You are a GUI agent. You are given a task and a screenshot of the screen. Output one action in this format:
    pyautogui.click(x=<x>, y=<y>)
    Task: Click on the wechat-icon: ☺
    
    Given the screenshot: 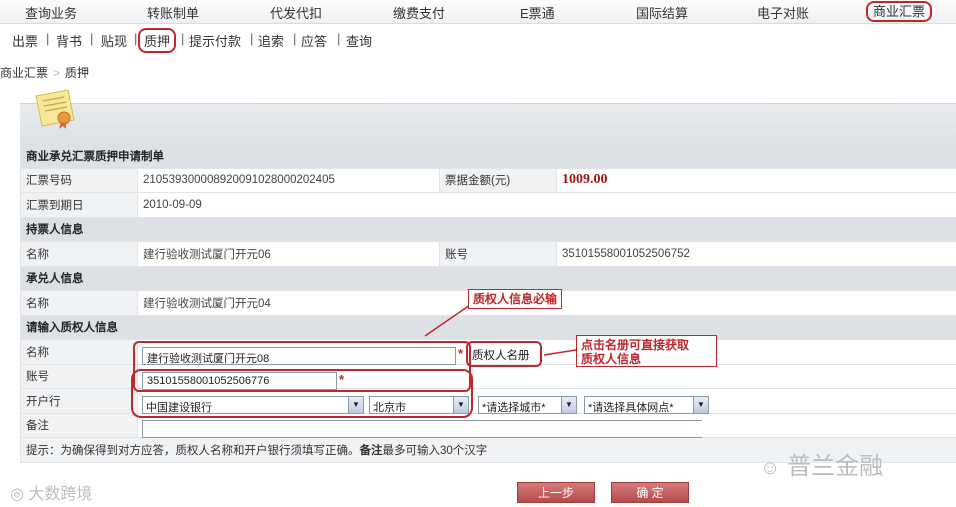 What is the action you would take?
    pyautogui.click(x=770, y=468)
    